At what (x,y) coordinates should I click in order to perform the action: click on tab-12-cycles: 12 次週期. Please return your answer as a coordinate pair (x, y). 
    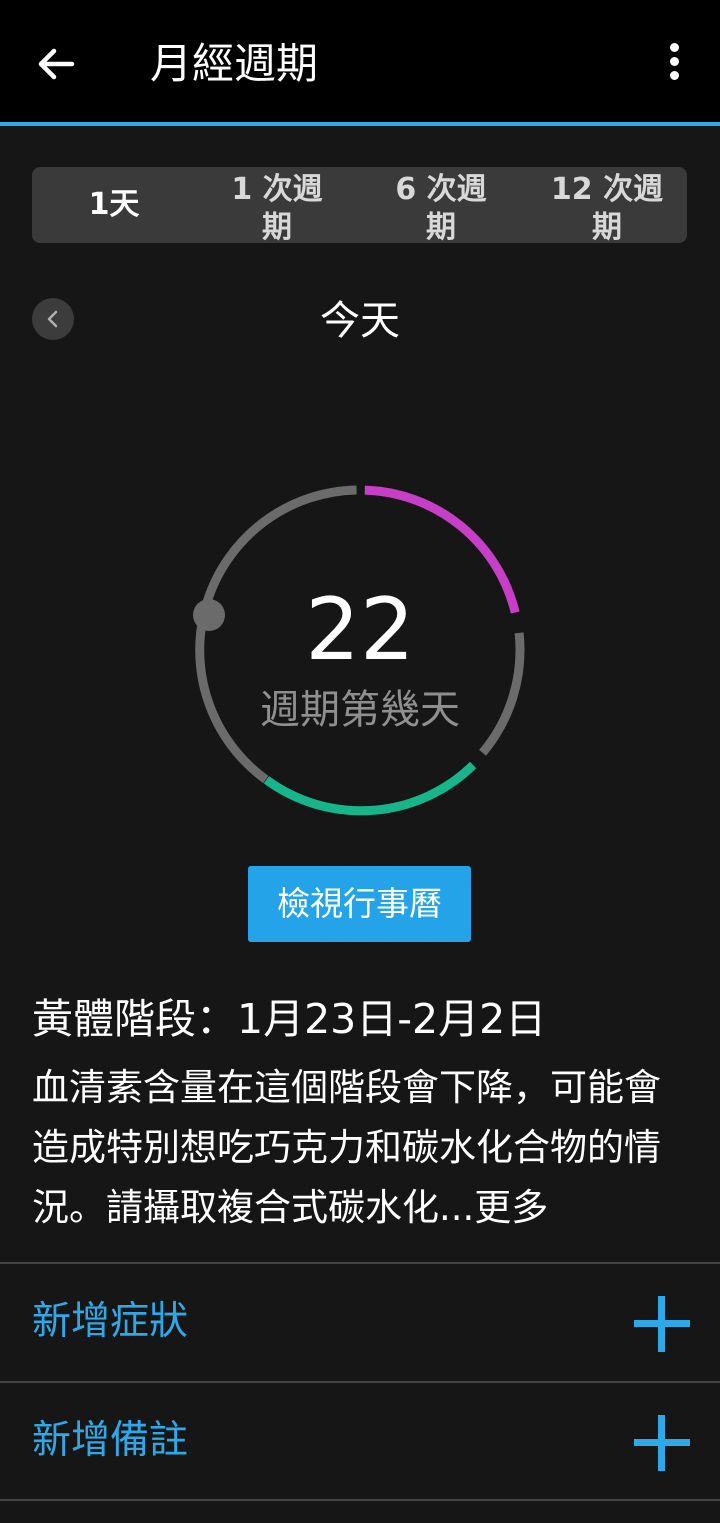
    Looking at the image, I should click on (607, 205).